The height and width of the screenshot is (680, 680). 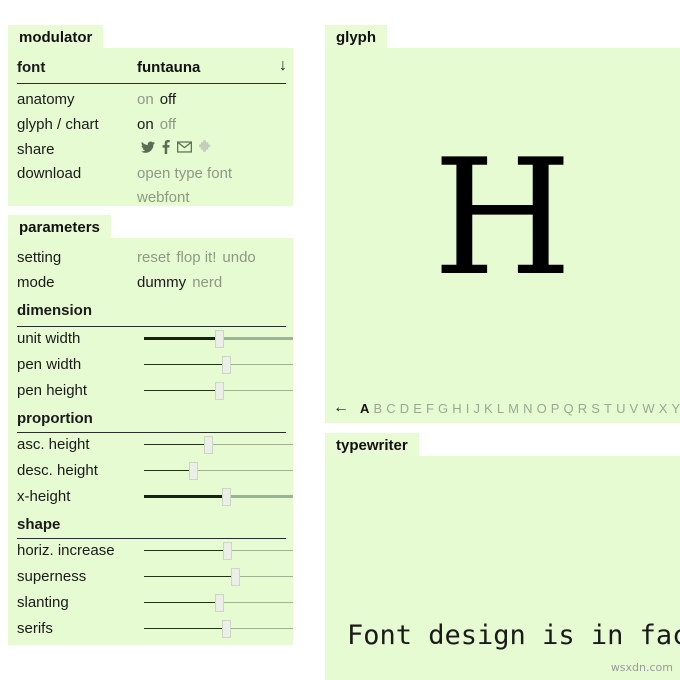 I want to click on x-height-label: x-height, so click(x=44, y=496).